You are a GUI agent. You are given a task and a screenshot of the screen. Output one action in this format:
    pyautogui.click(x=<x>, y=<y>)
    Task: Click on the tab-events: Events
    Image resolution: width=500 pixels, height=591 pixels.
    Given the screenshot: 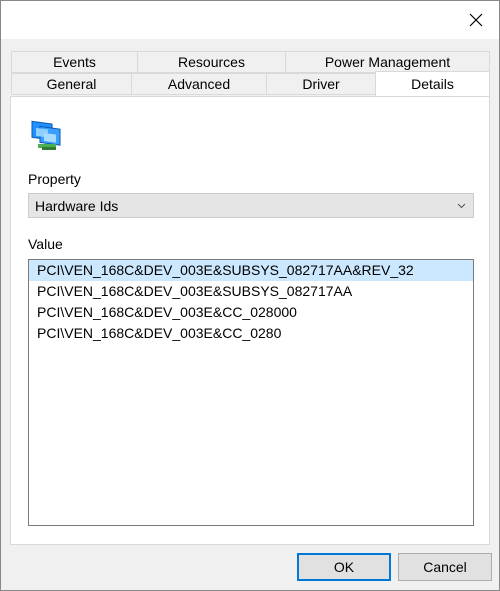 What is the action you would take?
    pyautogui.click(x=74, y=62)
    